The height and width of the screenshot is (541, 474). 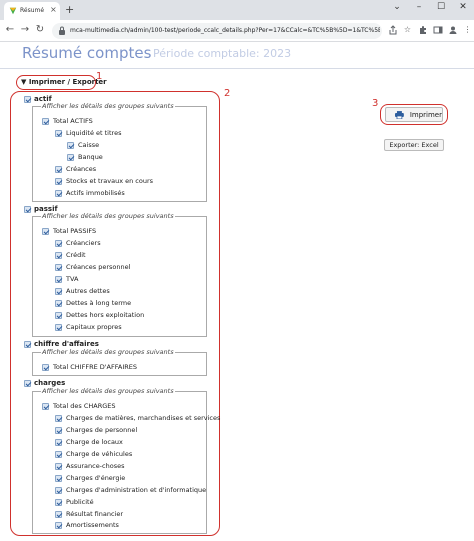 What do you see at coordinates (67, 121) in the screenshot?
I see `list-item: Total ACTIFS` at bounding box center [67, 121].